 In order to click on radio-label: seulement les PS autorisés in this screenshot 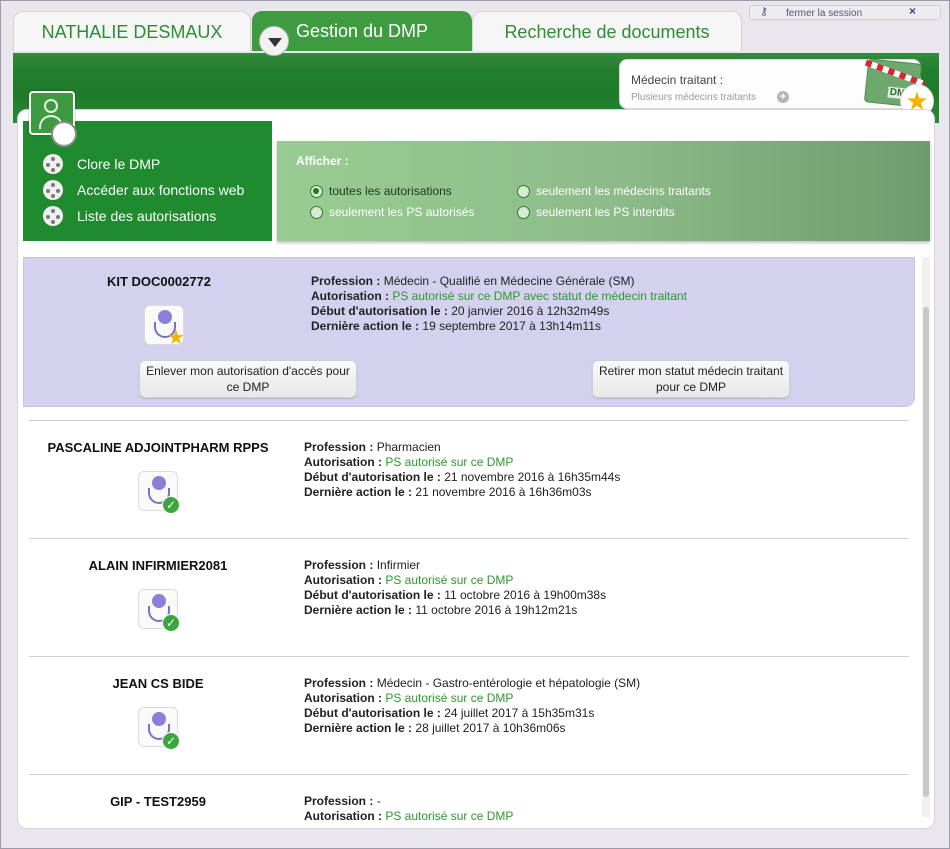, I will do `click(402, 212)`.